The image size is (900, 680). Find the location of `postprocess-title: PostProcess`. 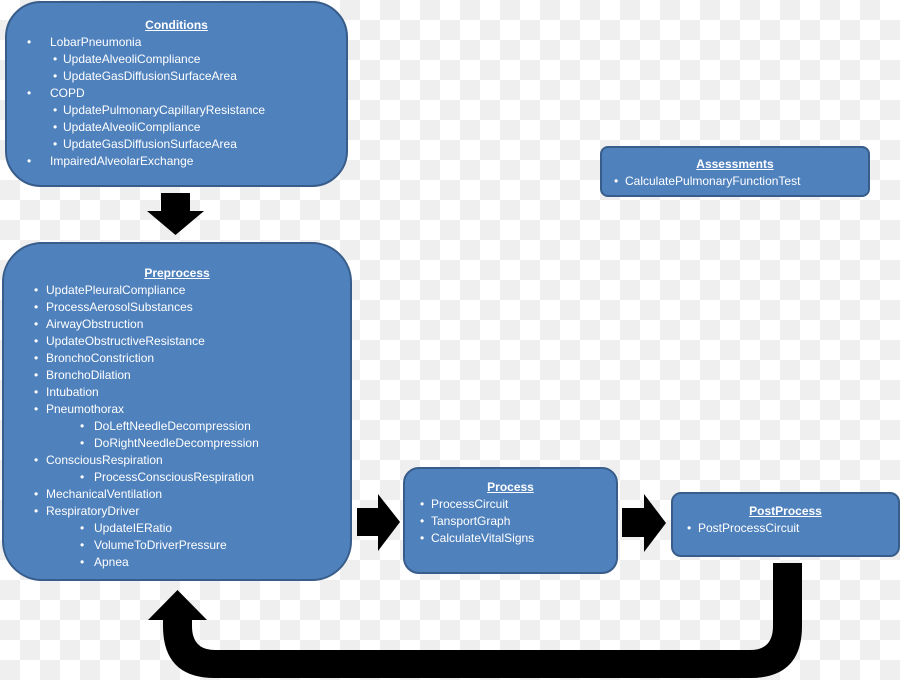

postprocess-title: PostProcess is located at coordinates (785, 511).